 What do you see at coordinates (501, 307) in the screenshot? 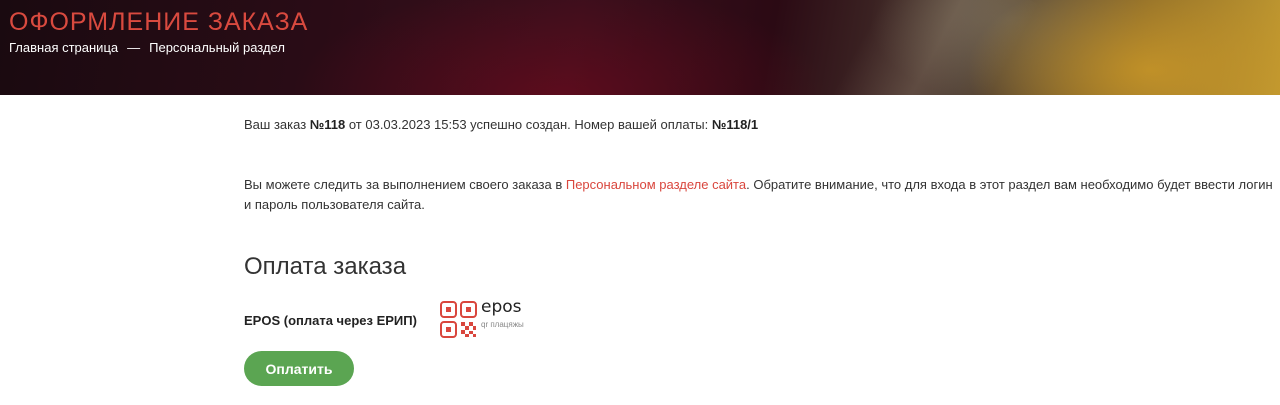
I see `epos-logo-word: epos` at bounding box center [501, 307].